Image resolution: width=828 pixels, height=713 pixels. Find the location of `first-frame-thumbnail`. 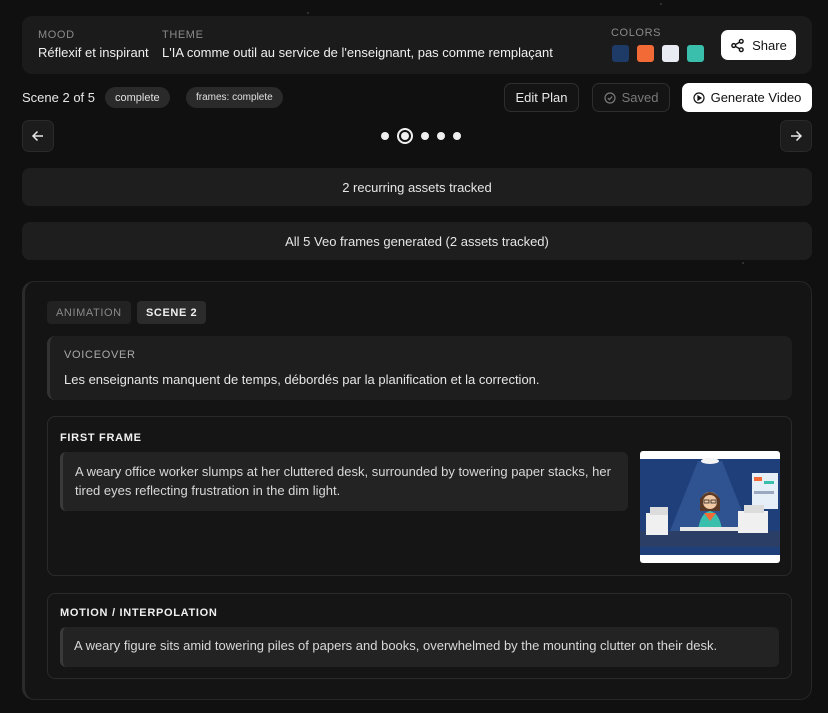

first-frame-thumbnail is located at coordinates (710, 507).